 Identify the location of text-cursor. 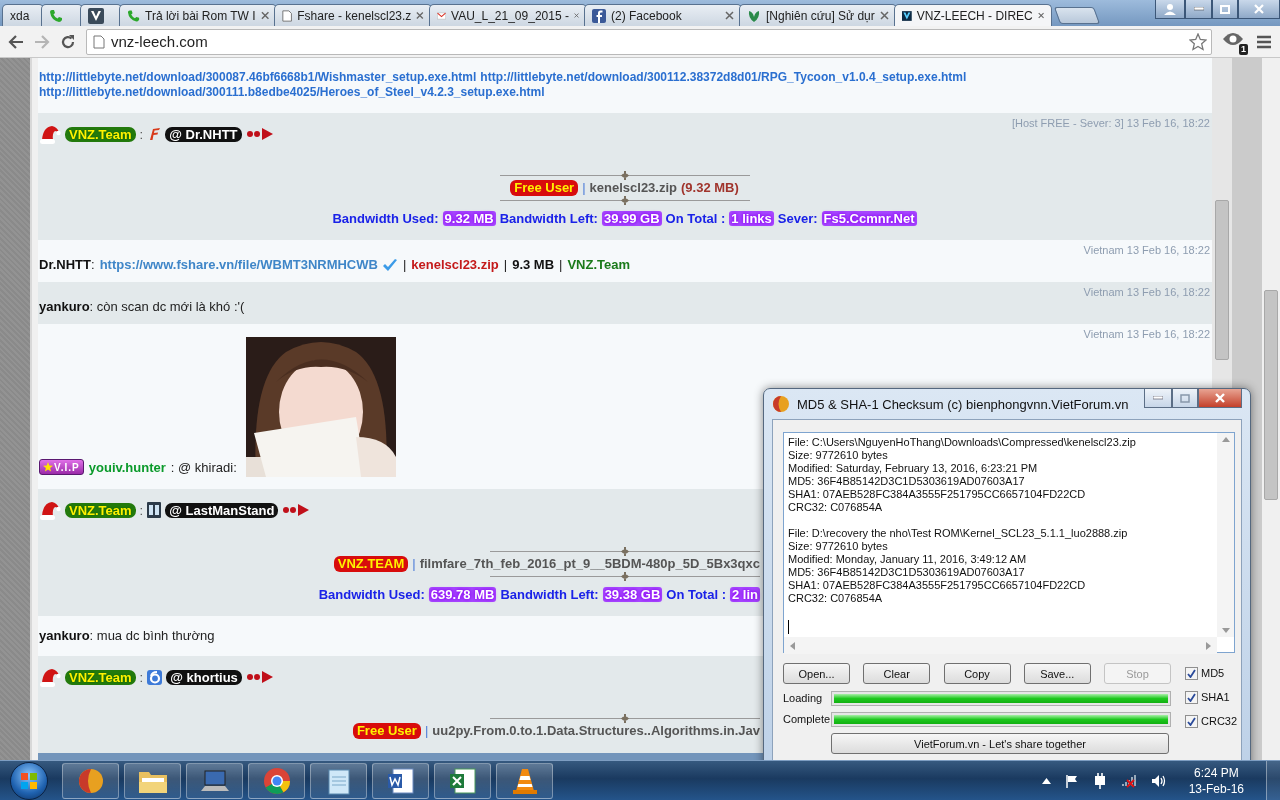
(788, 627).